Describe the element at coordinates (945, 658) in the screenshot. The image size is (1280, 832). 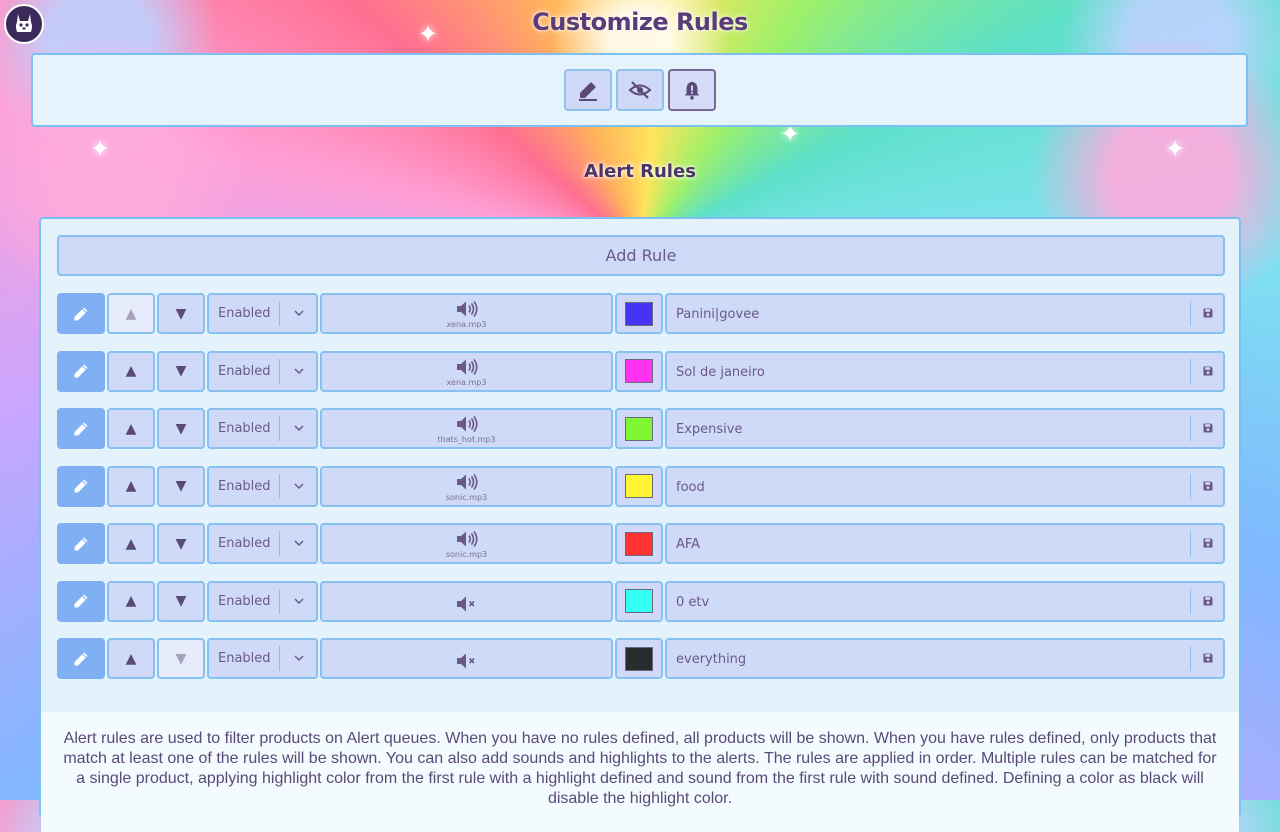
I see `keyword-field: everything` at that location.